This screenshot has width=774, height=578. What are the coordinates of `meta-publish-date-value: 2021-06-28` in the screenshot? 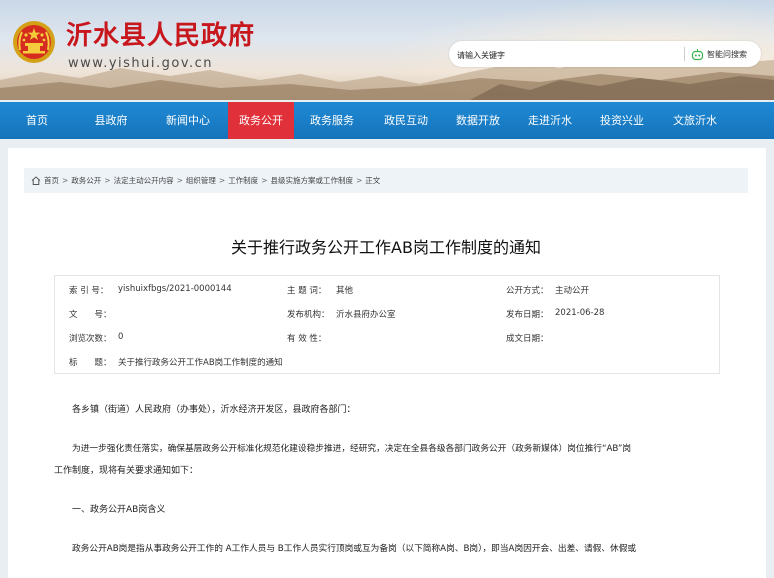 It's located at (580, 313).